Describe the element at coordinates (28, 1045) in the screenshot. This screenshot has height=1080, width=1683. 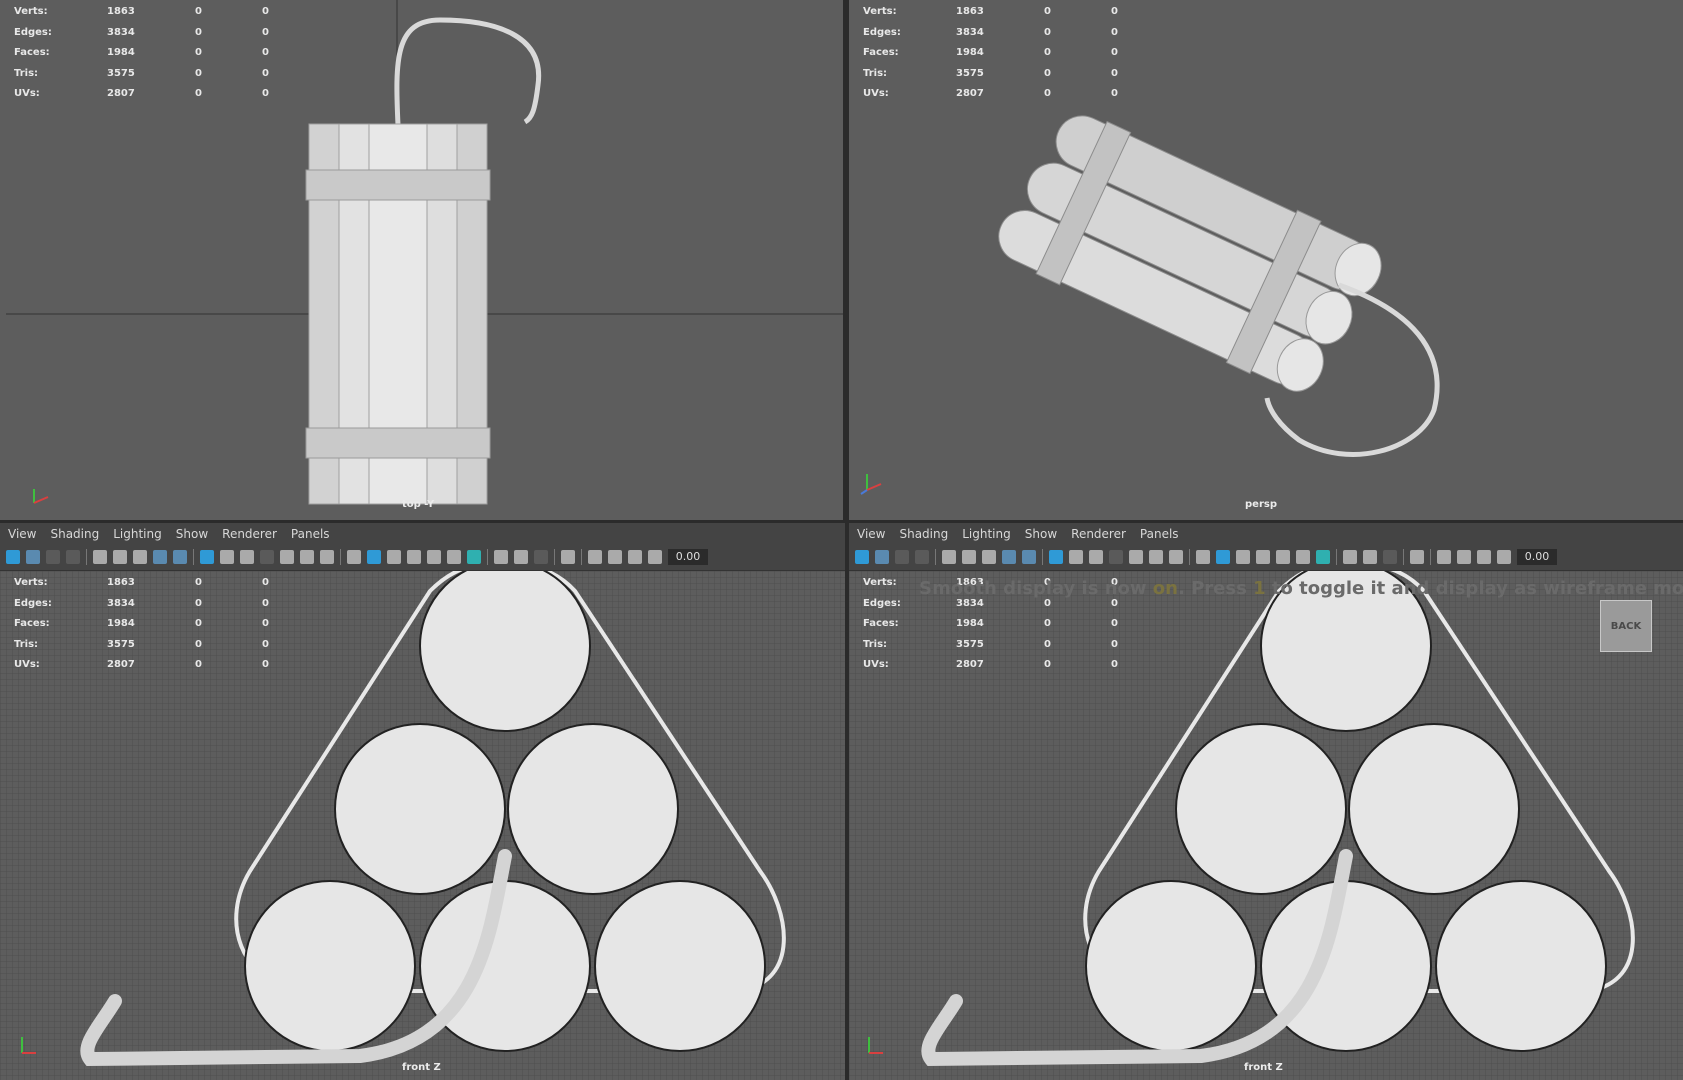
I see `axis-gizmo-icon` at that location.